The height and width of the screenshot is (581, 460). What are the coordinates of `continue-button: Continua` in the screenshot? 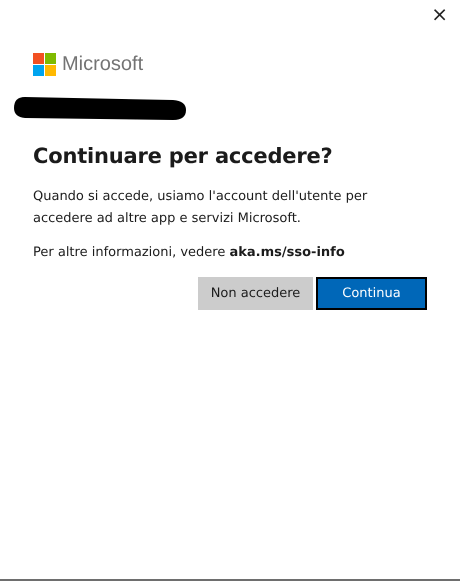 It's located at (371, 293).